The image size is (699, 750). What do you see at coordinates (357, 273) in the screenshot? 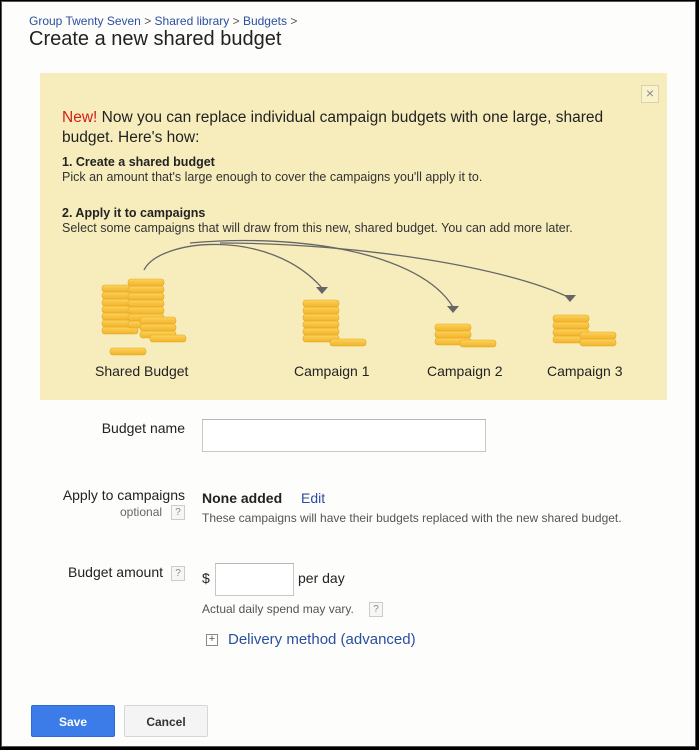
I see `arrow-icon` at bounding box center [357, 273].